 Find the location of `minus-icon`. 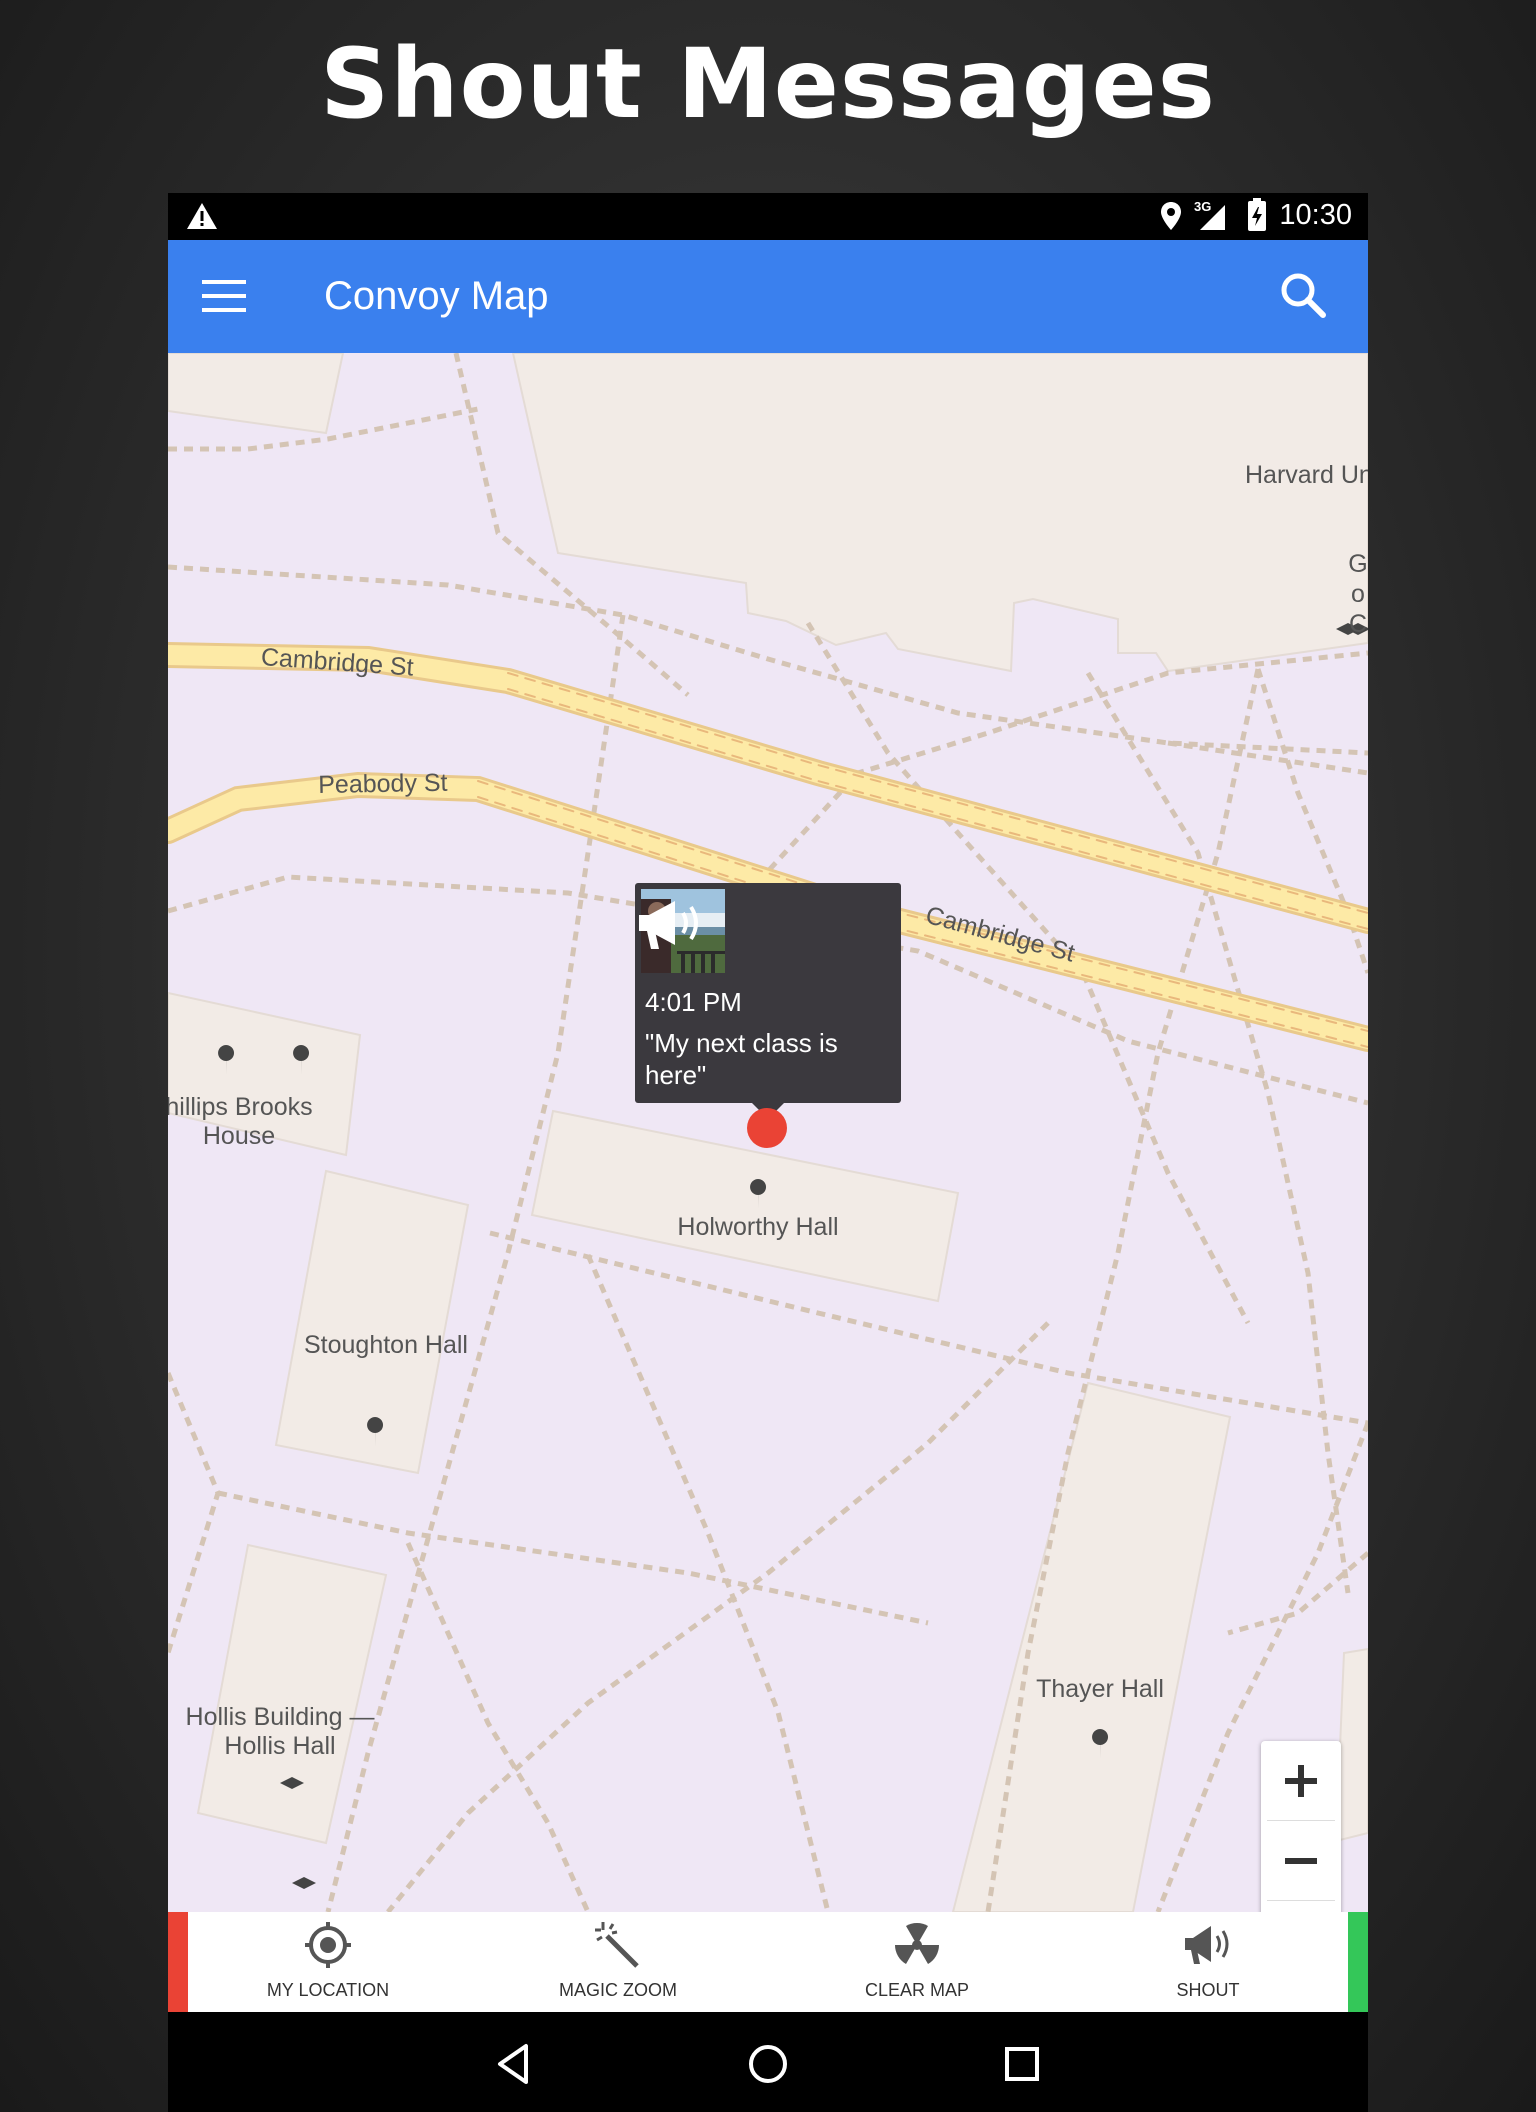

minus-icon is located at coordinates (1301, 1861).